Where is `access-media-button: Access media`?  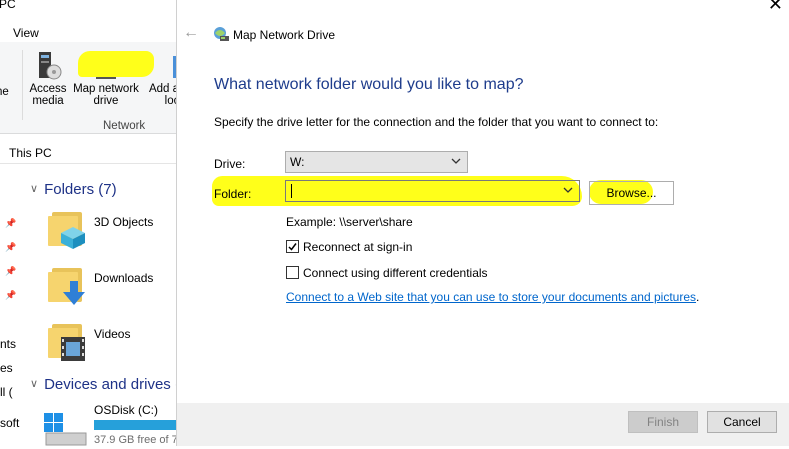 access-media-button: Access media is located at coordinates (48, 78).